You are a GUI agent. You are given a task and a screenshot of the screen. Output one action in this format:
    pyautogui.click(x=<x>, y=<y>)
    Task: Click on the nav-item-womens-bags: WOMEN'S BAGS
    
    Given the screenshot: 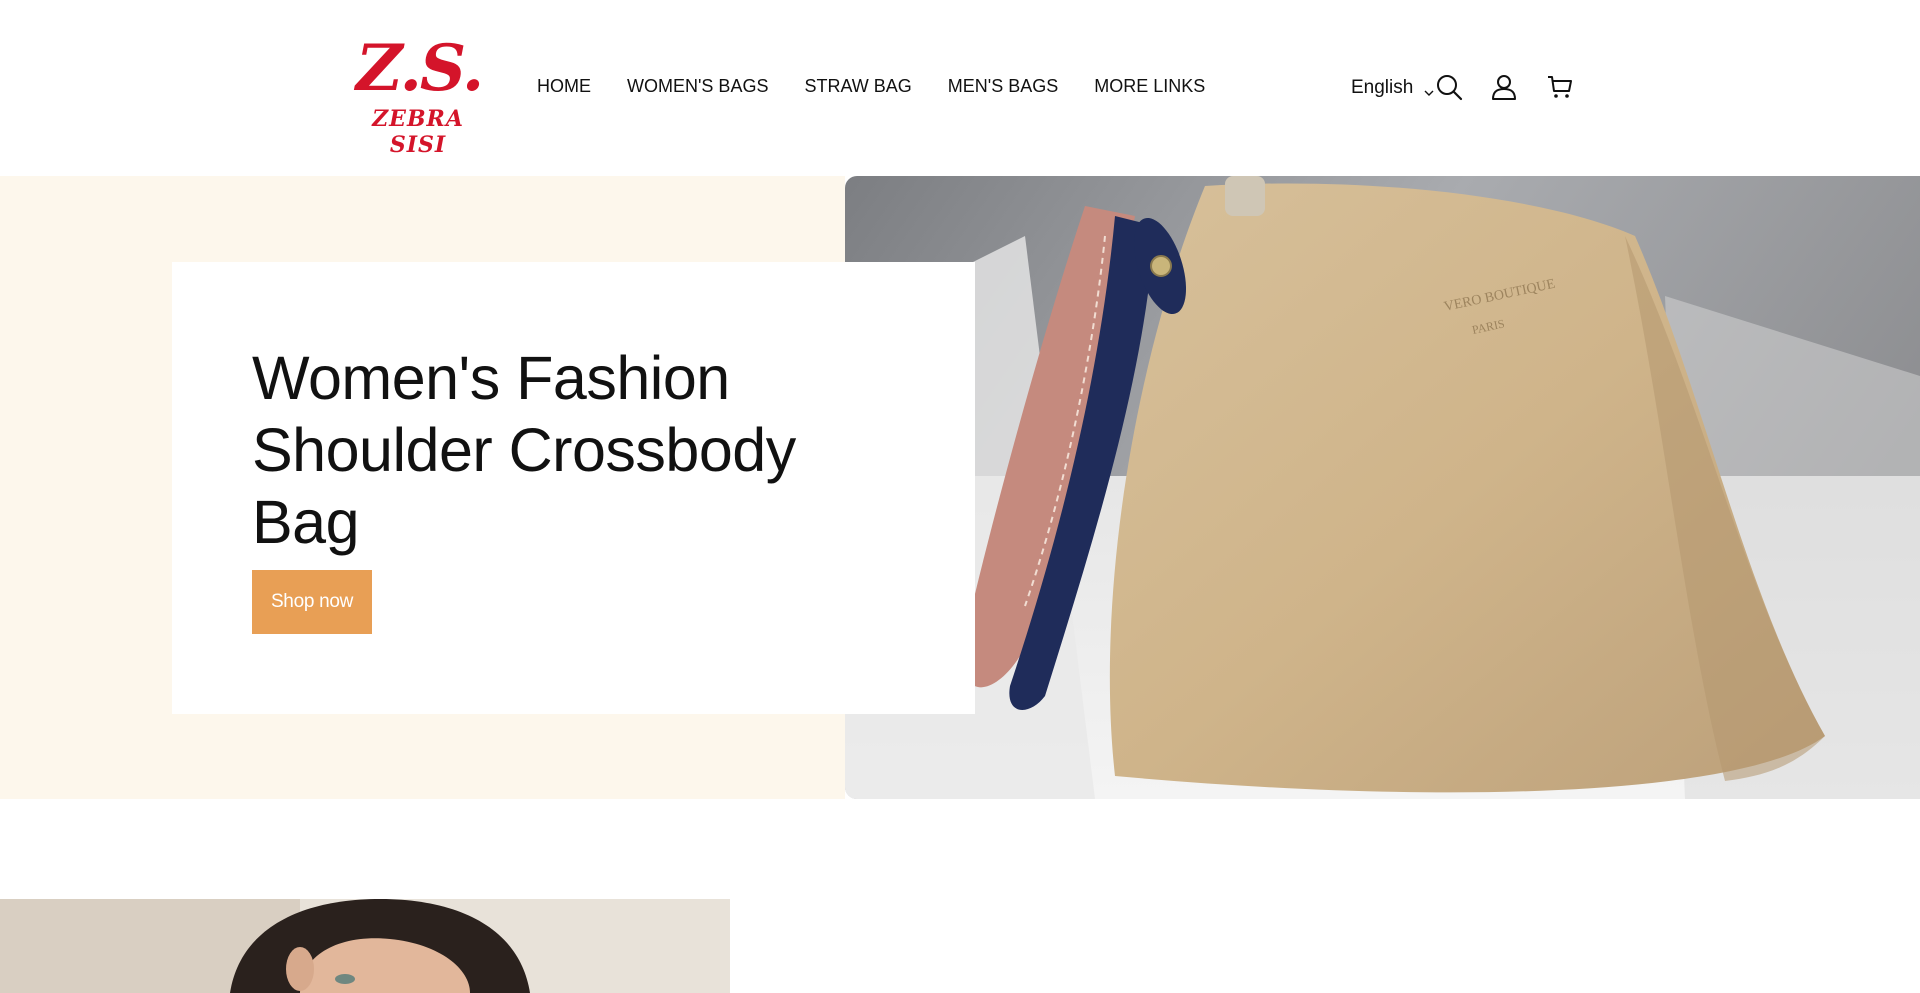 What is the action you would take?
    pyautogui.click(x=697, y=86)
    